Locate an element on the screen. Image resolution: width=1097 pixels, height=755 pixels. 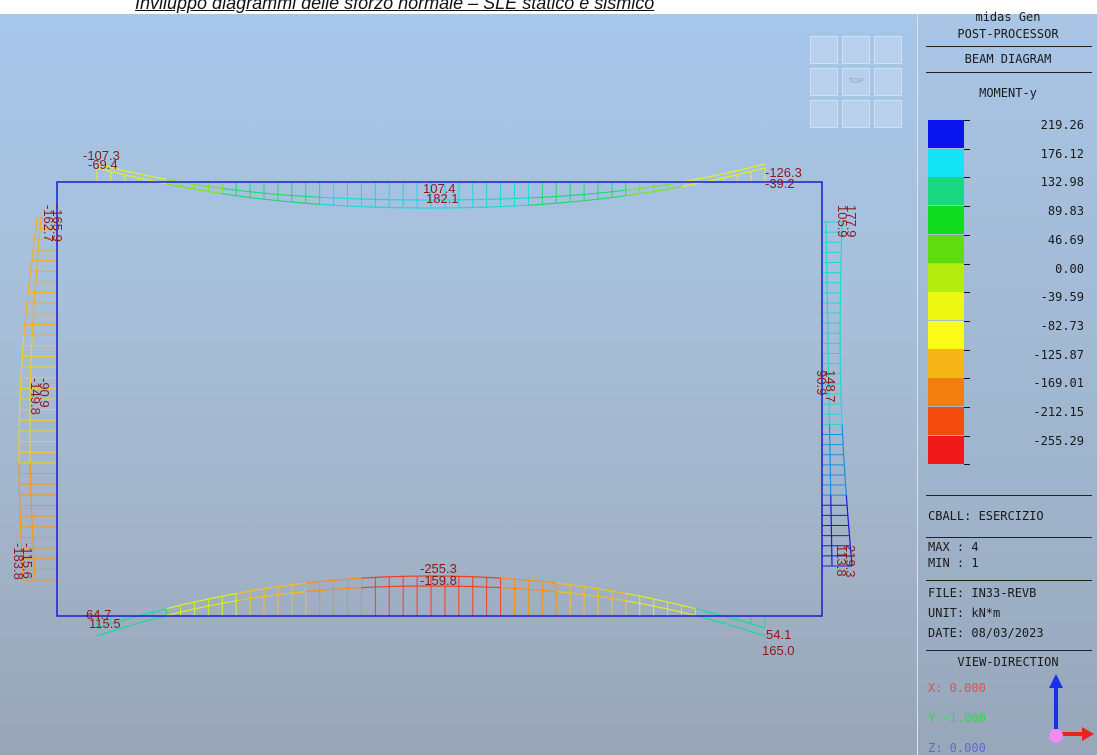
label-left-bot-b: -115.6 is located at coordinates (27, 561).